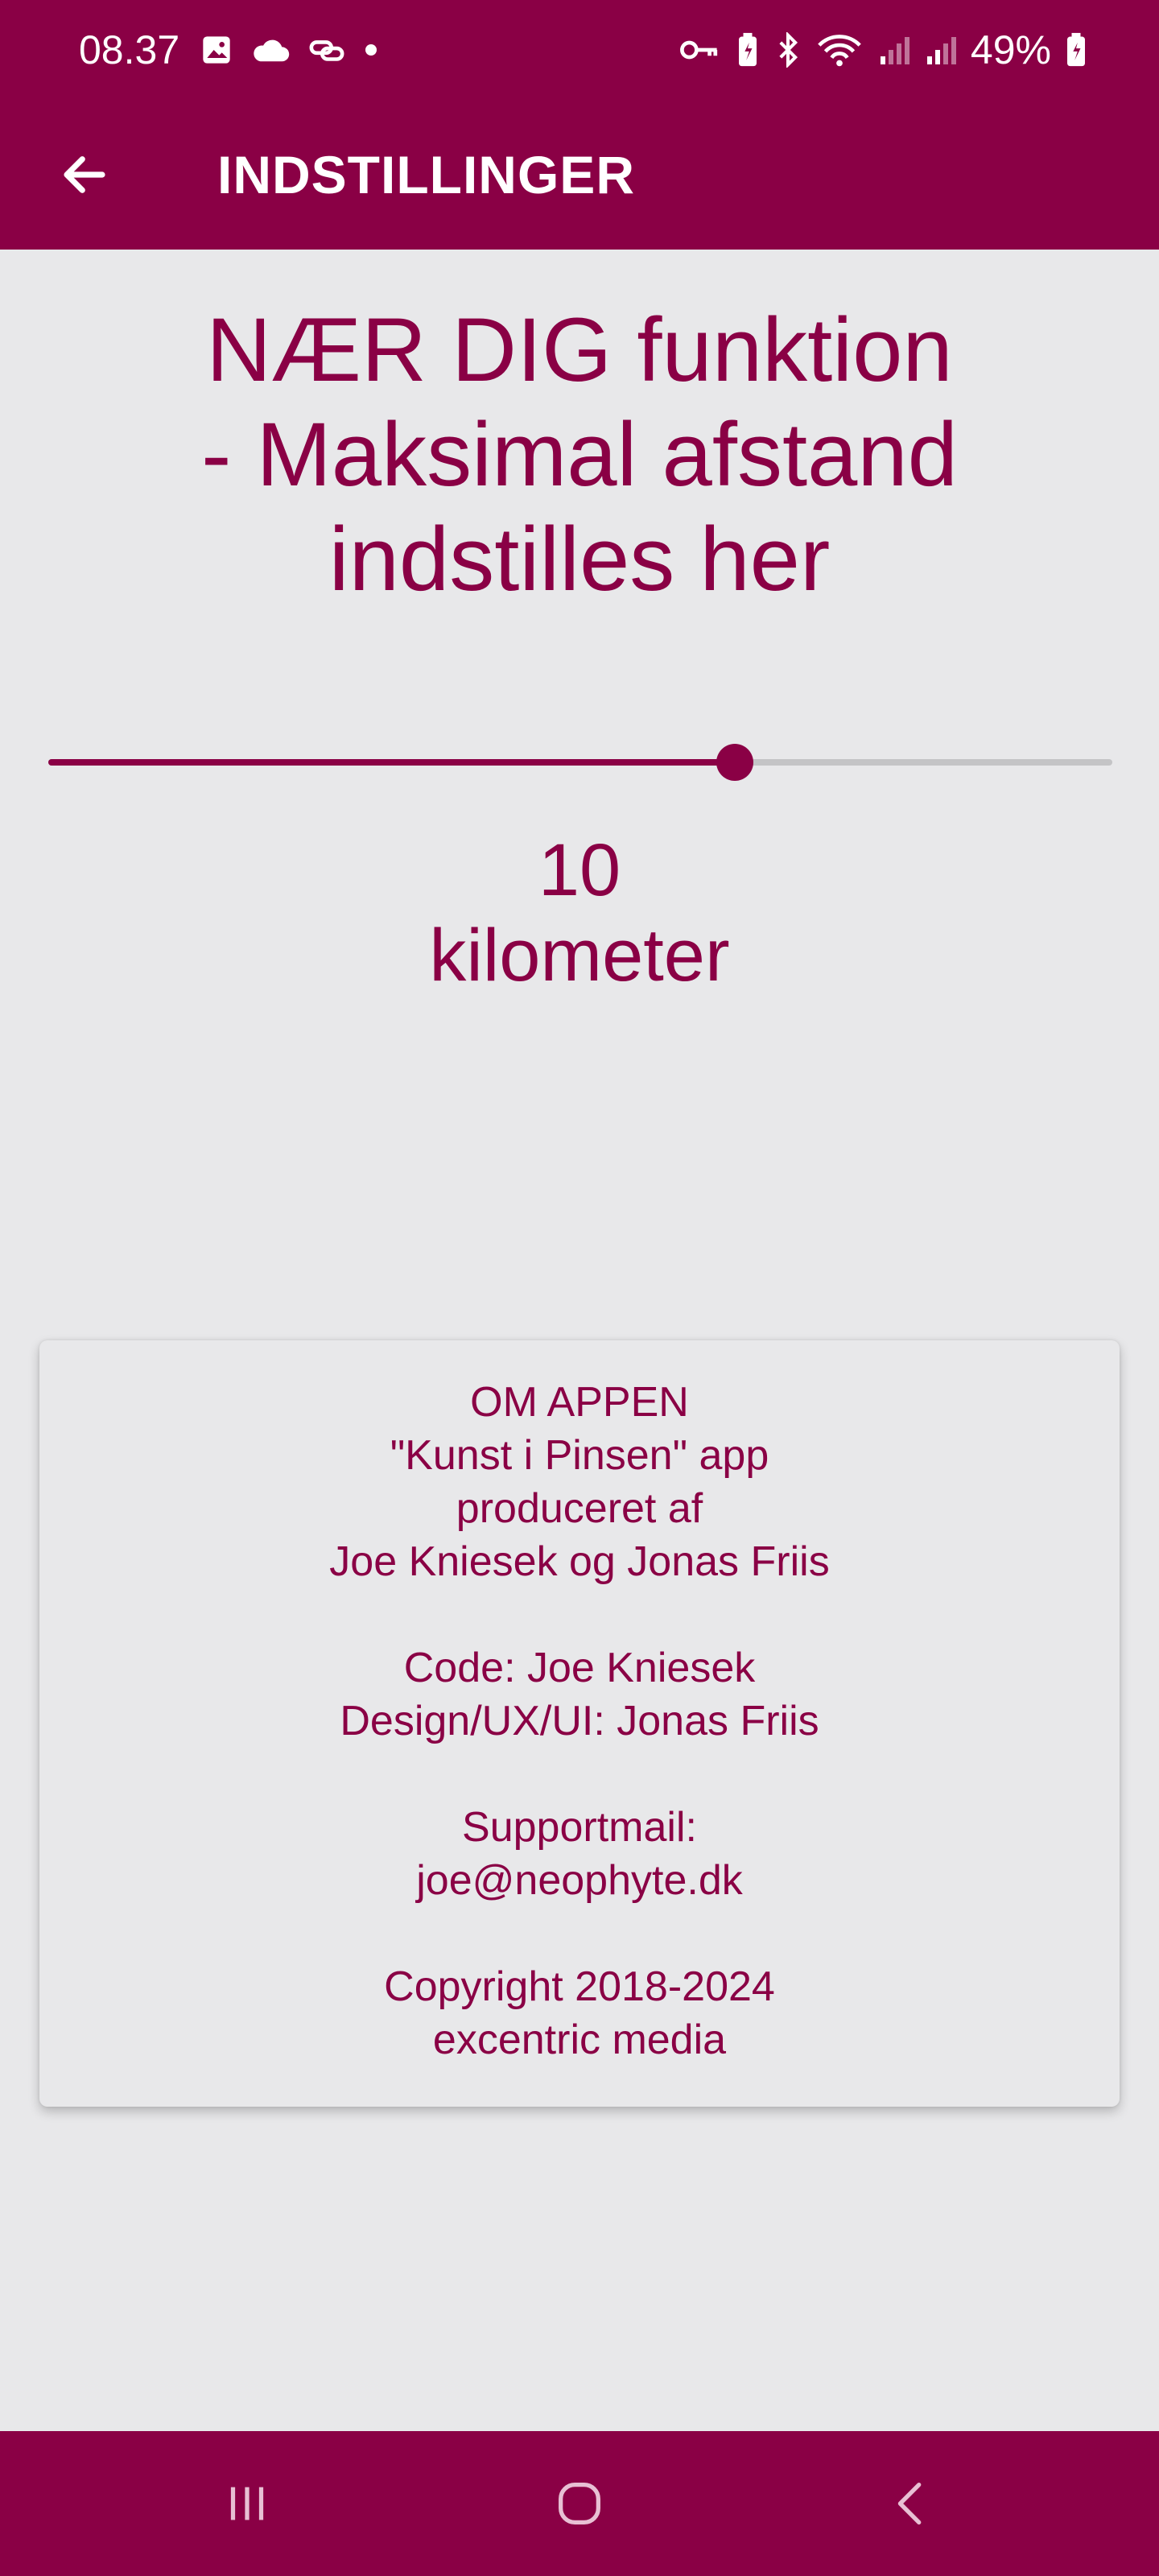 The width and height of the screenshot is (1159, 2576). Describe the element at coordinates (371, 50) in the screenshot. I see `dot-icon` at that location.